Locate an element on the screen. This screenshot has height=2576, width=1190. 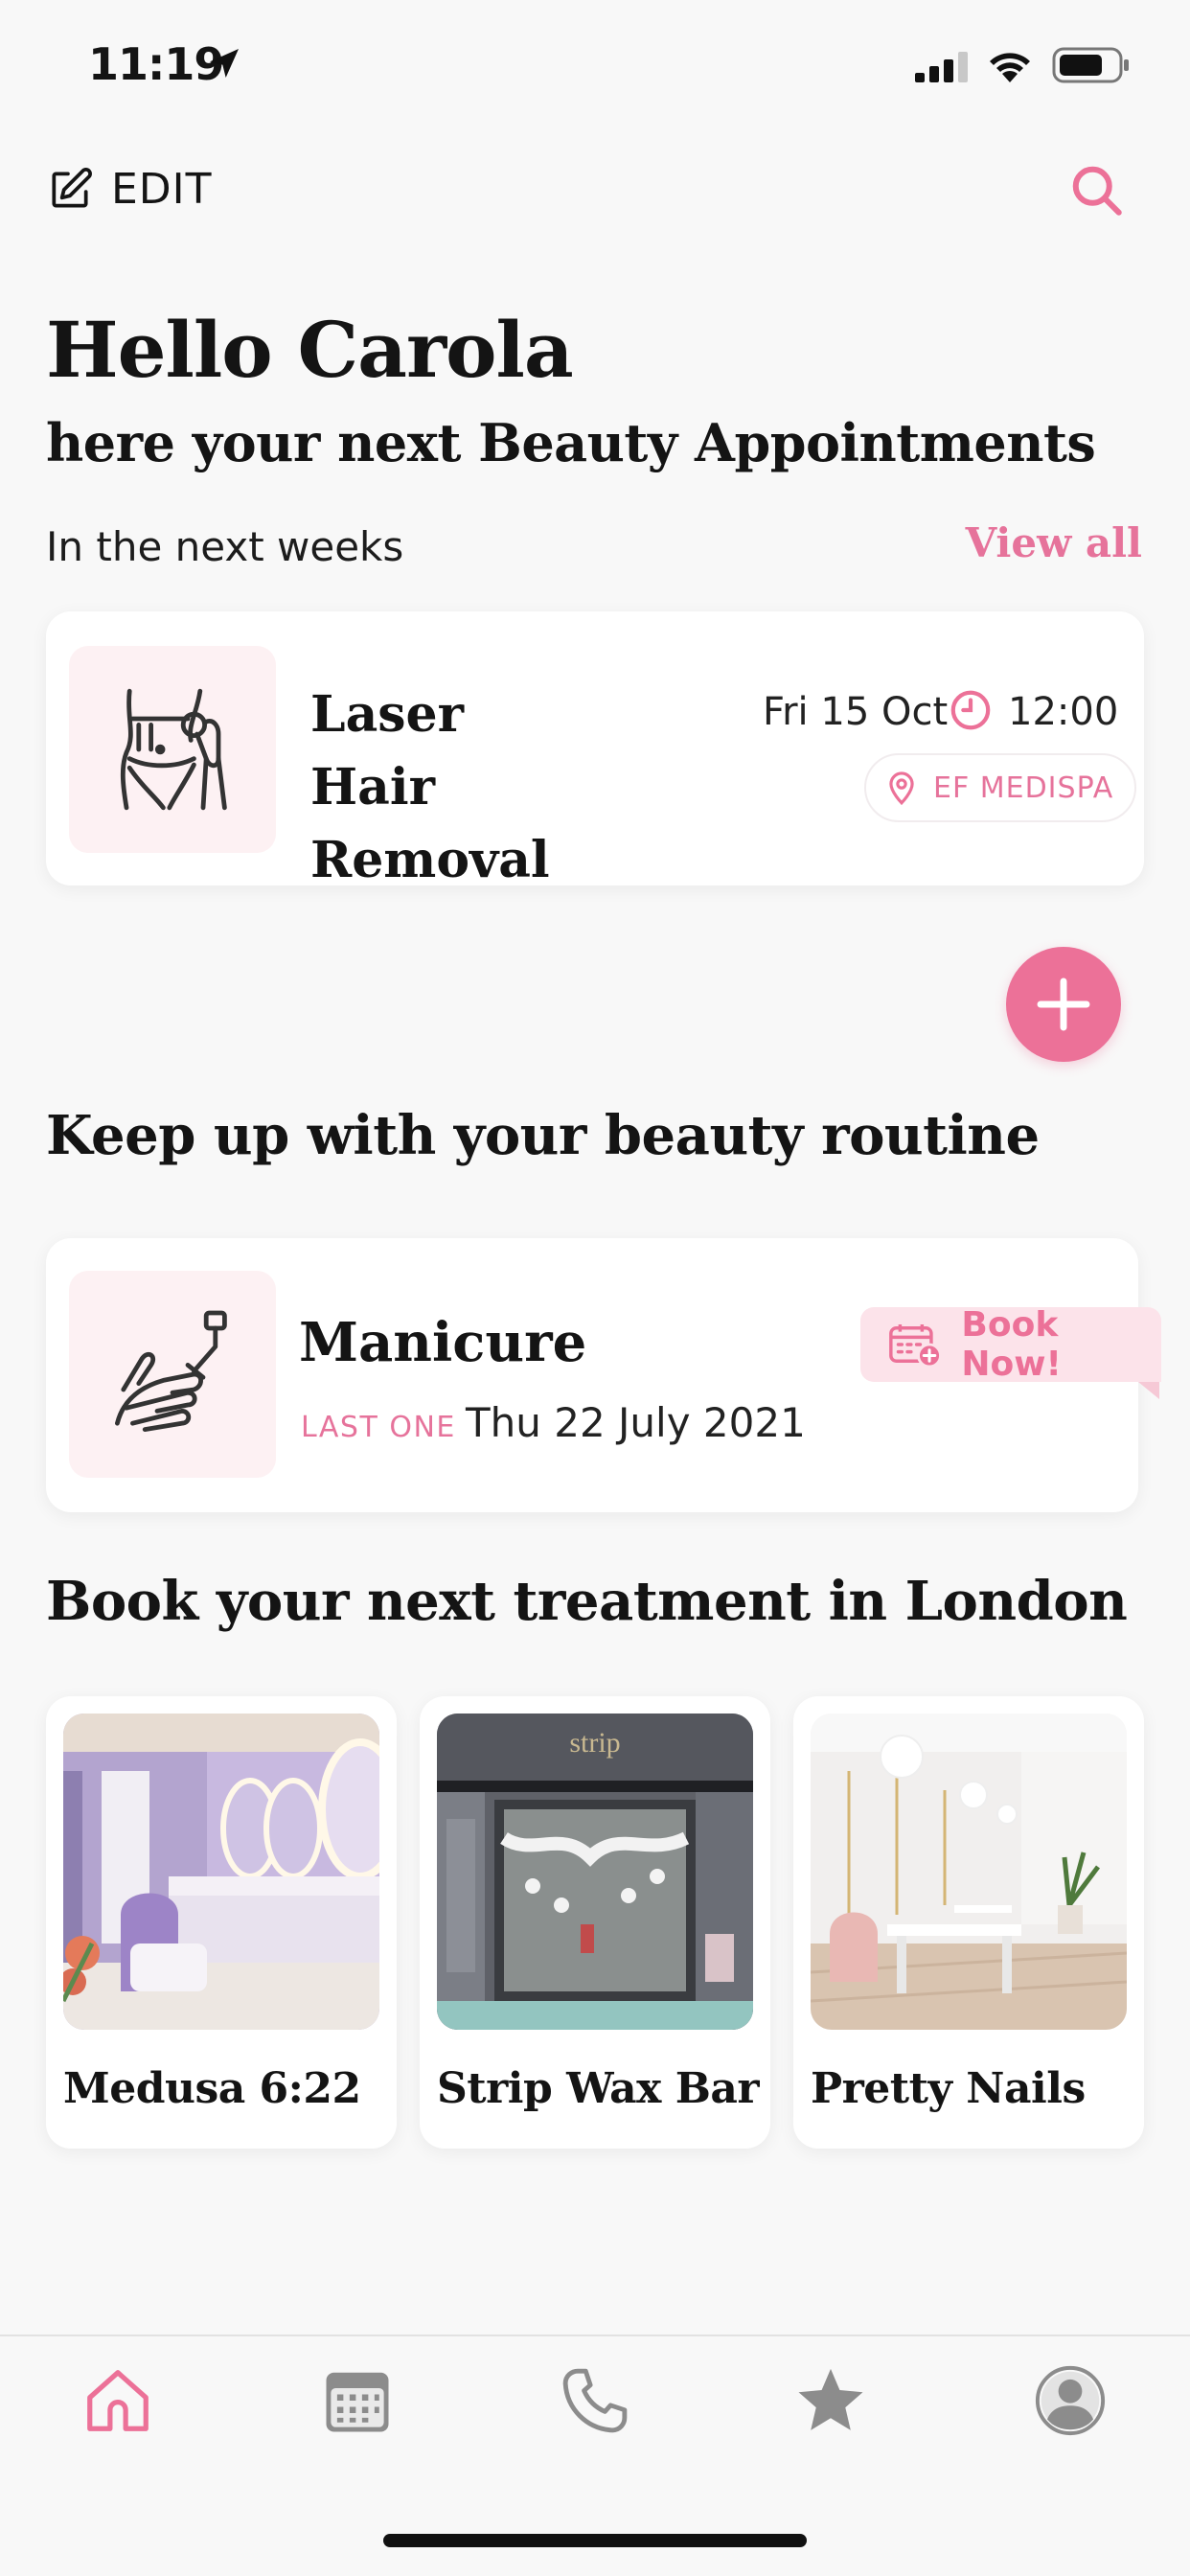
venue-card: Medusa 6:22 is located at coordinates (222, 1922).